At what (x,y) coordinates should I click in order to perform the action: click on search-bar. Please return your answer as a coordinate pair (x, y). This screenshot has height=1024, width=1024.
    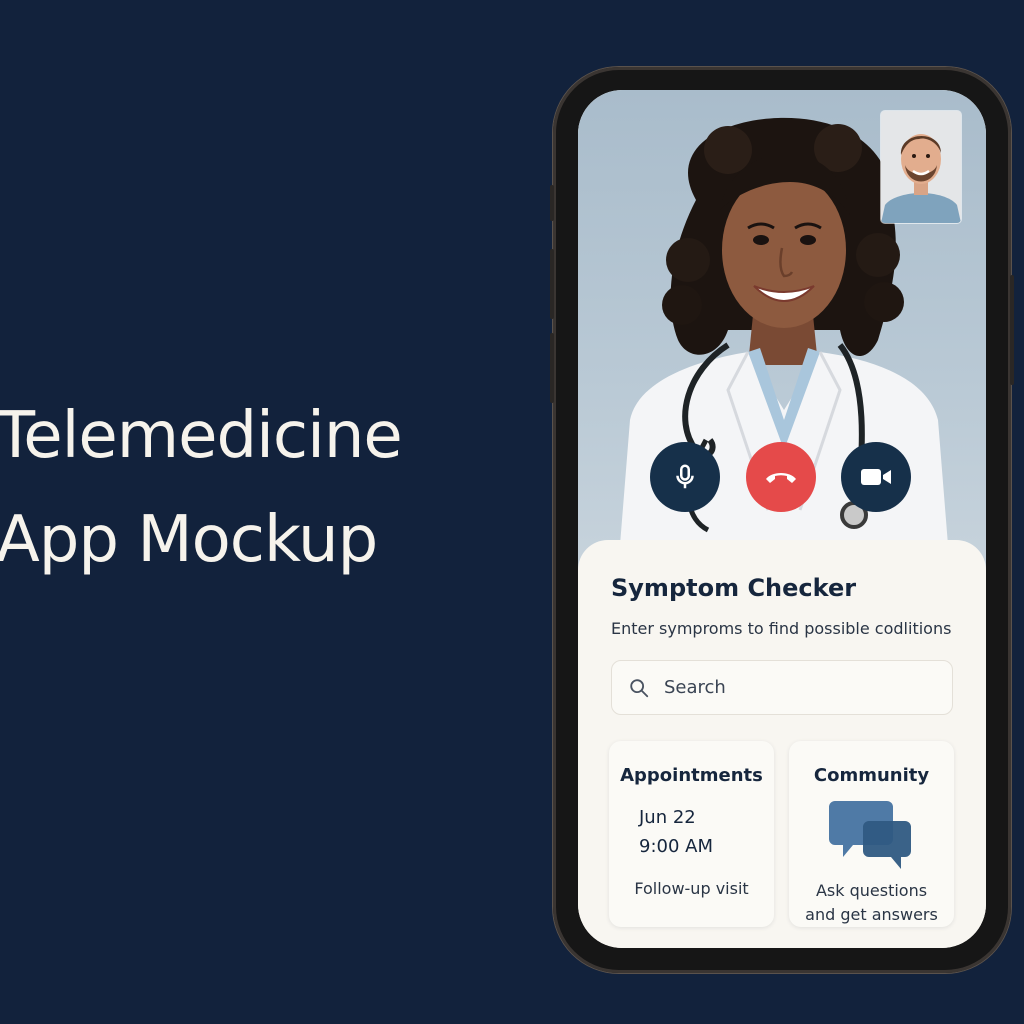
    Looking at the image, I should click on (782, 687).